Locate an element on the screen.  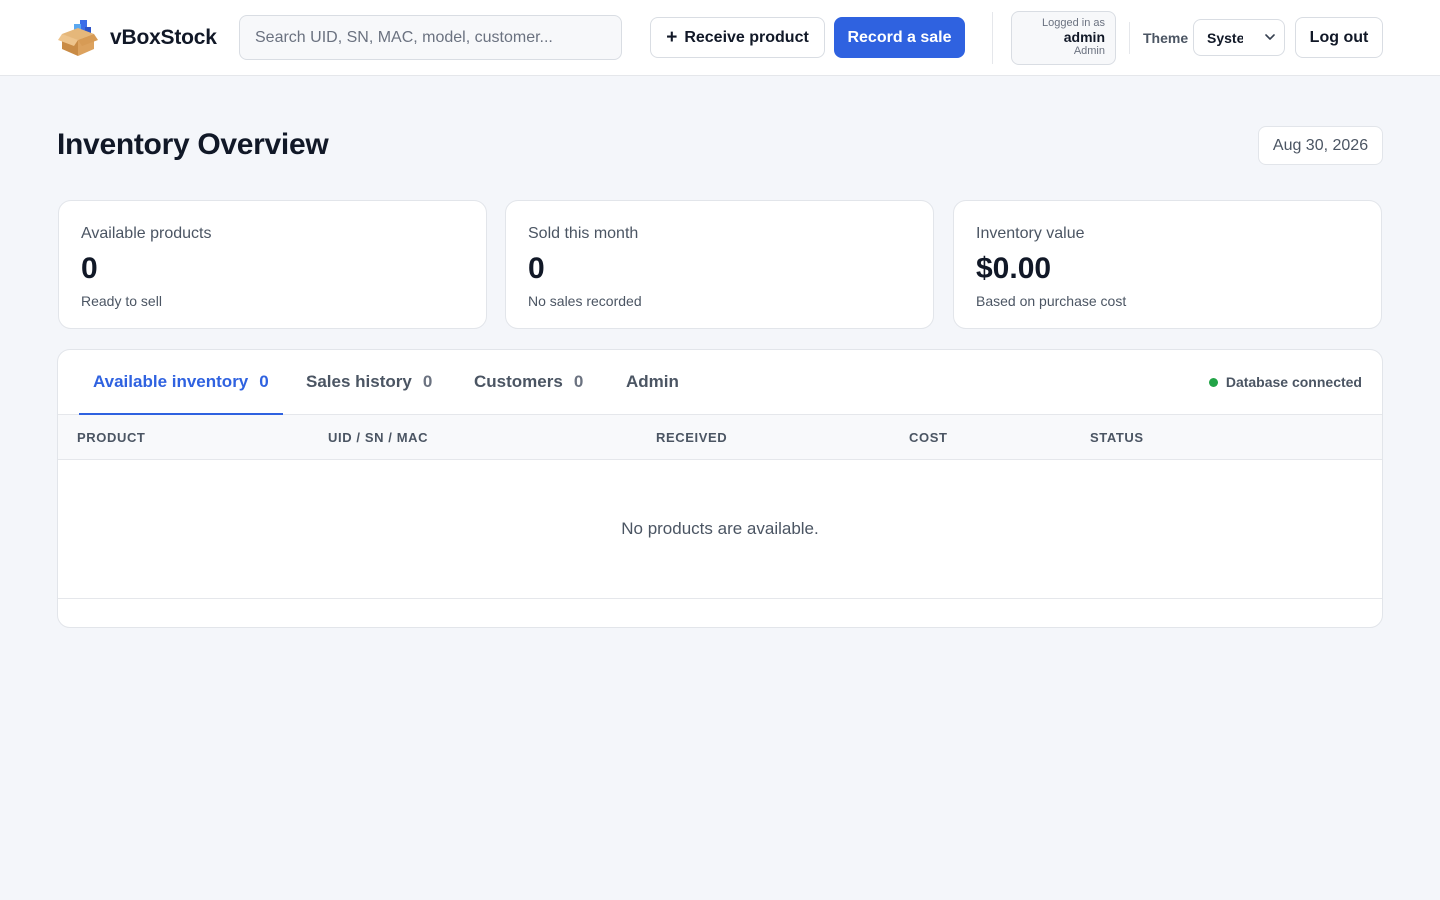
stat-subtext: Ready to sell is located at coordinates (121, 301).